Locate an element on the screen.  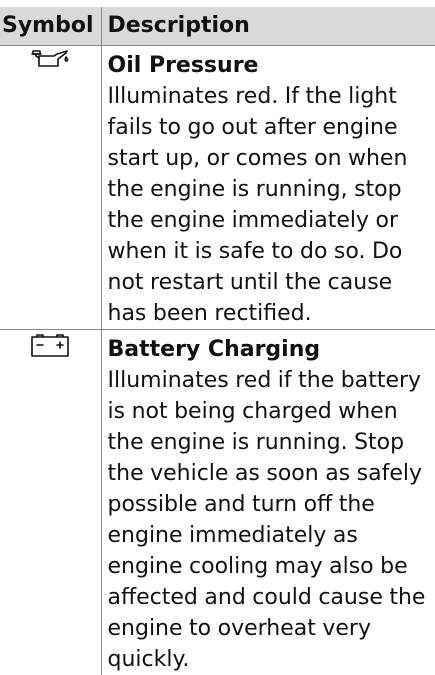
description-column-header: Description is located at coordinates (268, 26).